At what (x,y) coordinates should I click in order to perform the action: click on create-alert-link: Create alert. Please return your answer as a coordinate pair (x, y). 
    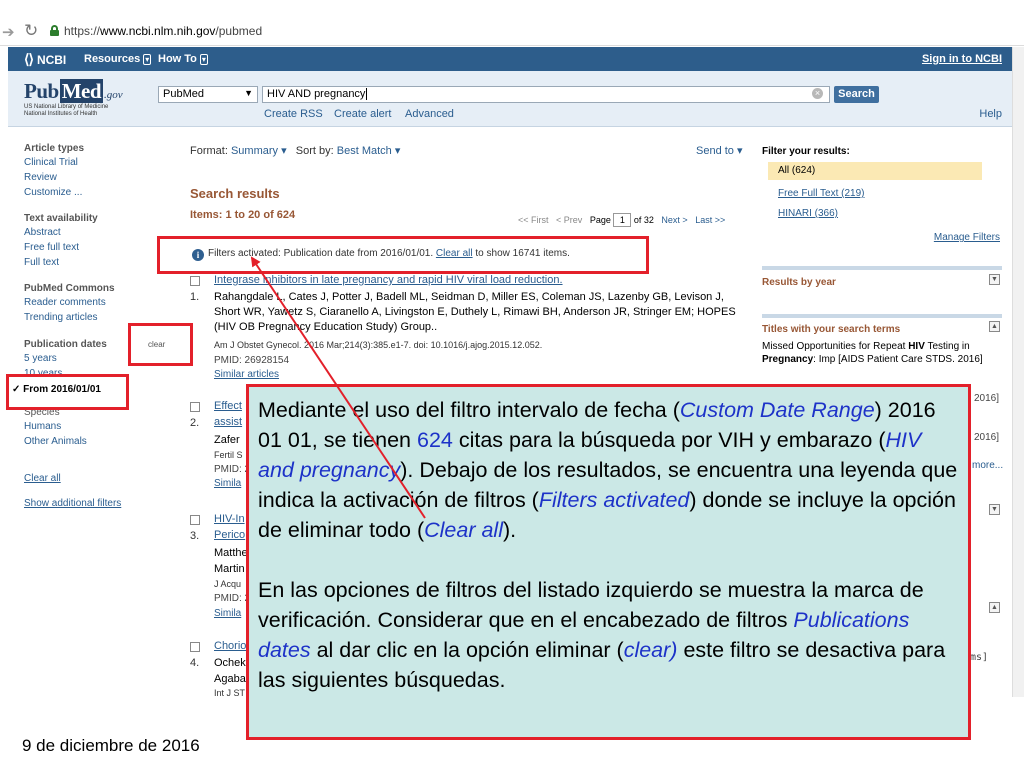
    Looking at the image, I should click on (362, 114).